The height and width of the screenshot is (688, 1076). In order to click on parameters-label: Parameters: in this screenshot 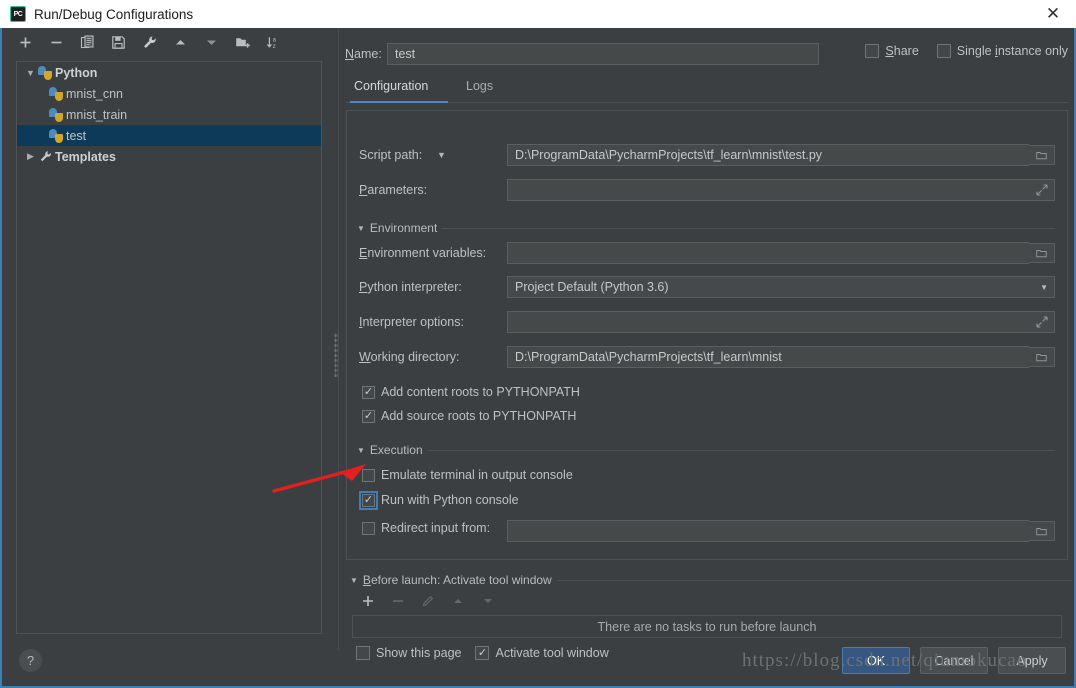, I will do `click(393, 190)`.